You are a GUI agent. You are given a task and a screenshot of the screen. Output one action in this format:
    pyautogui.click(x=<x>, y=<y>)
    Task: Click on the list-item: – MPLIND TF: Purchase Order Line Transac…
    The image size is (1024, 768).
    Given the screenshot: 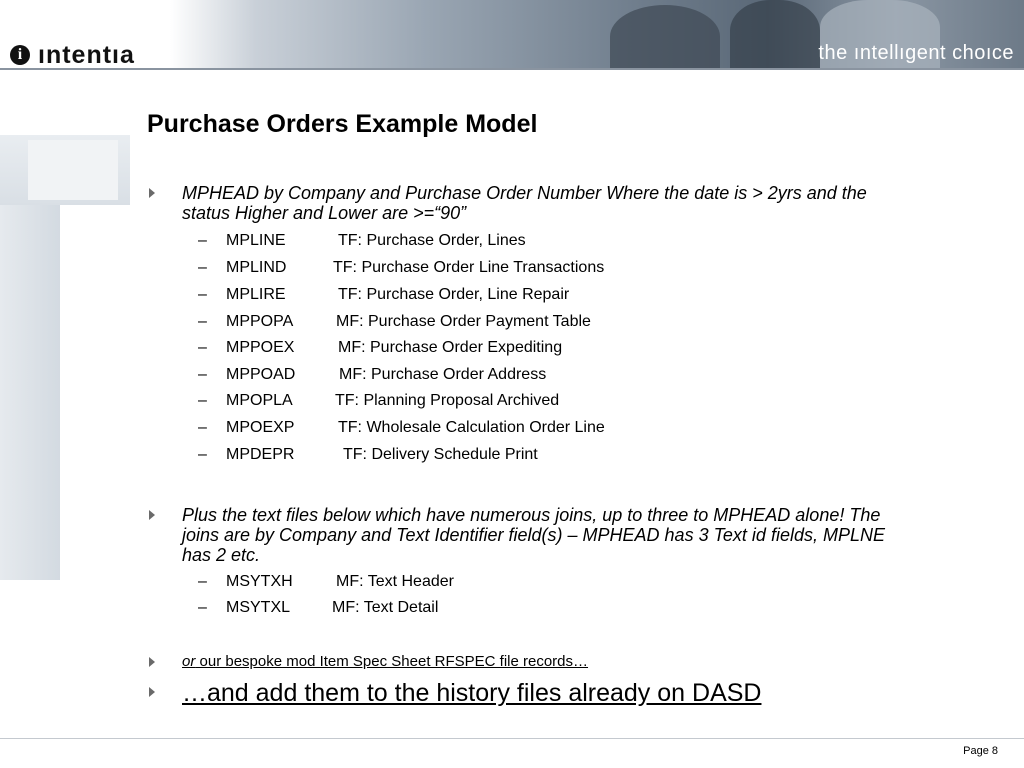 What is the action you would take?
    pyautogui.click(x=401, y=267)
    